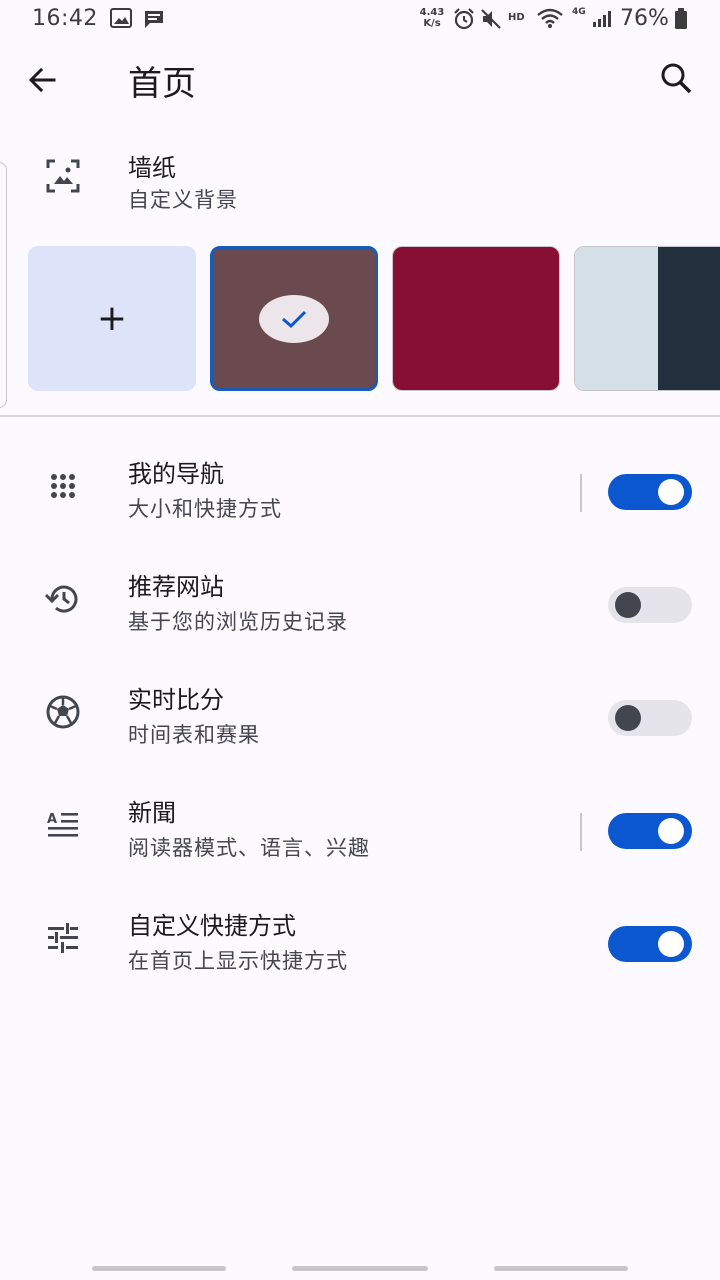 The height and width of the screenshot is (1280, 720). I want to click on setting-live-scores: 实时比分 时间表和赛果, so click(360, 721).